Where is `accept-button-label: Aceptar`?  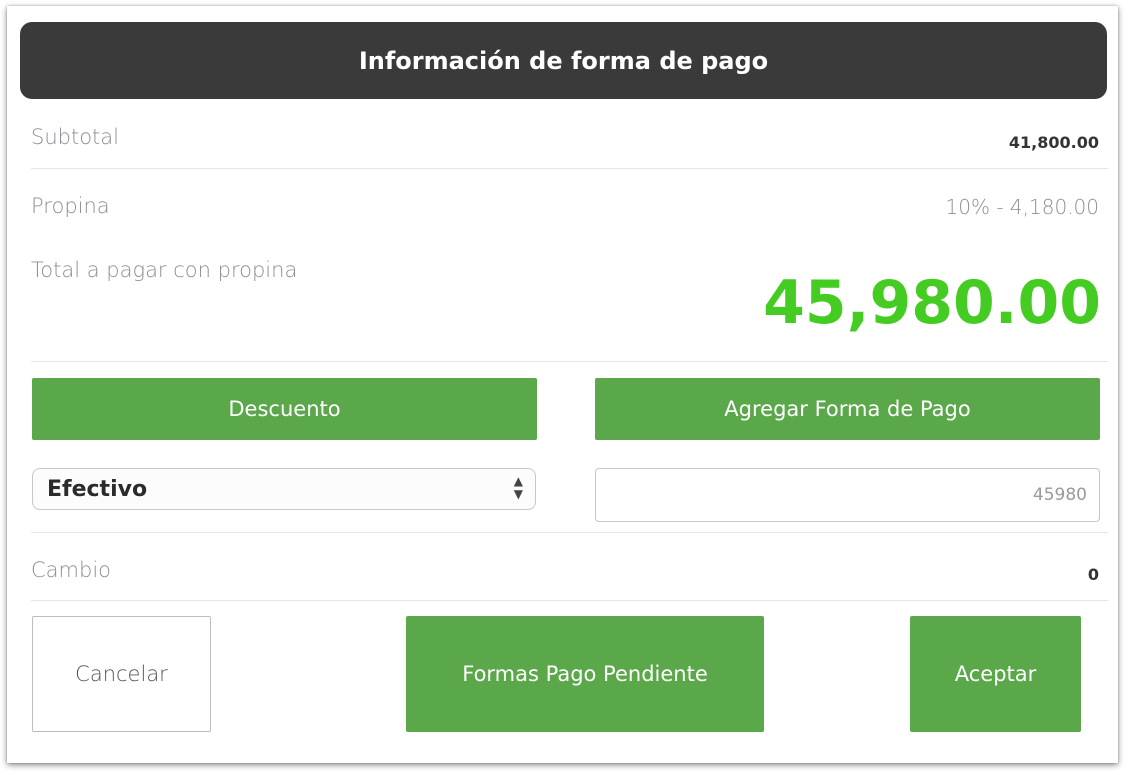
accept-button-label: Aceptar is located at coordinates (995, 674).